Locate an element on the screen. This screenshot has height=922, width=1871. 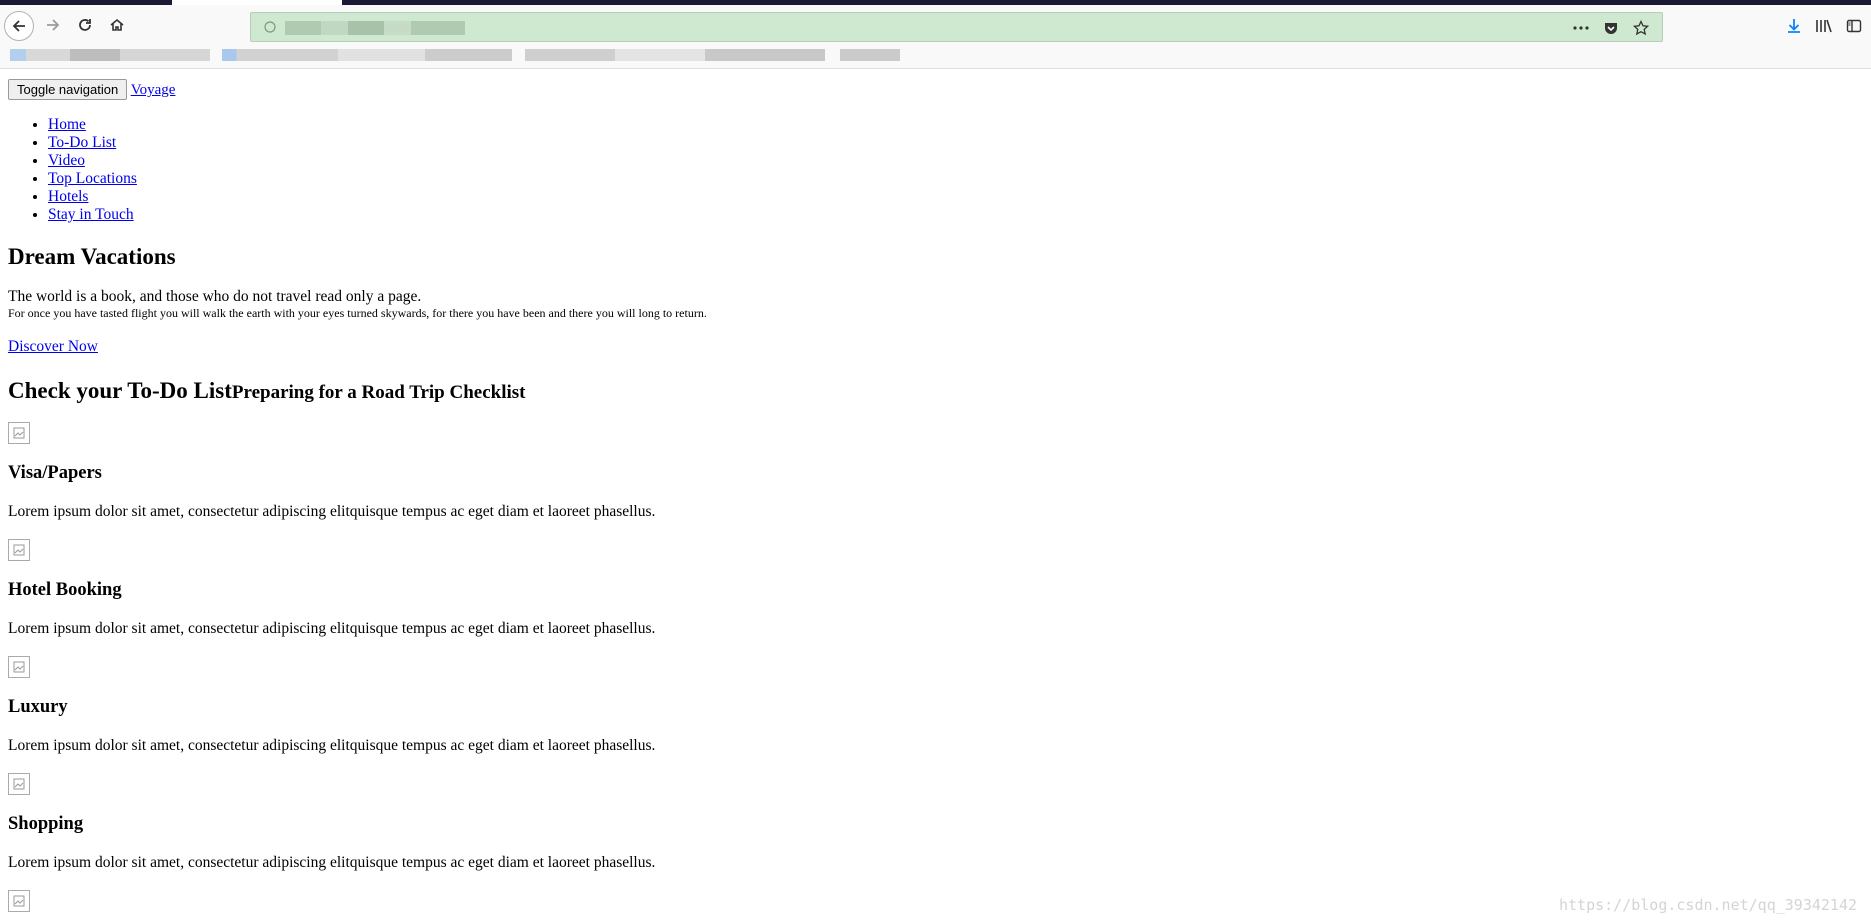
download-icon is located at coordinates (1794, 26).